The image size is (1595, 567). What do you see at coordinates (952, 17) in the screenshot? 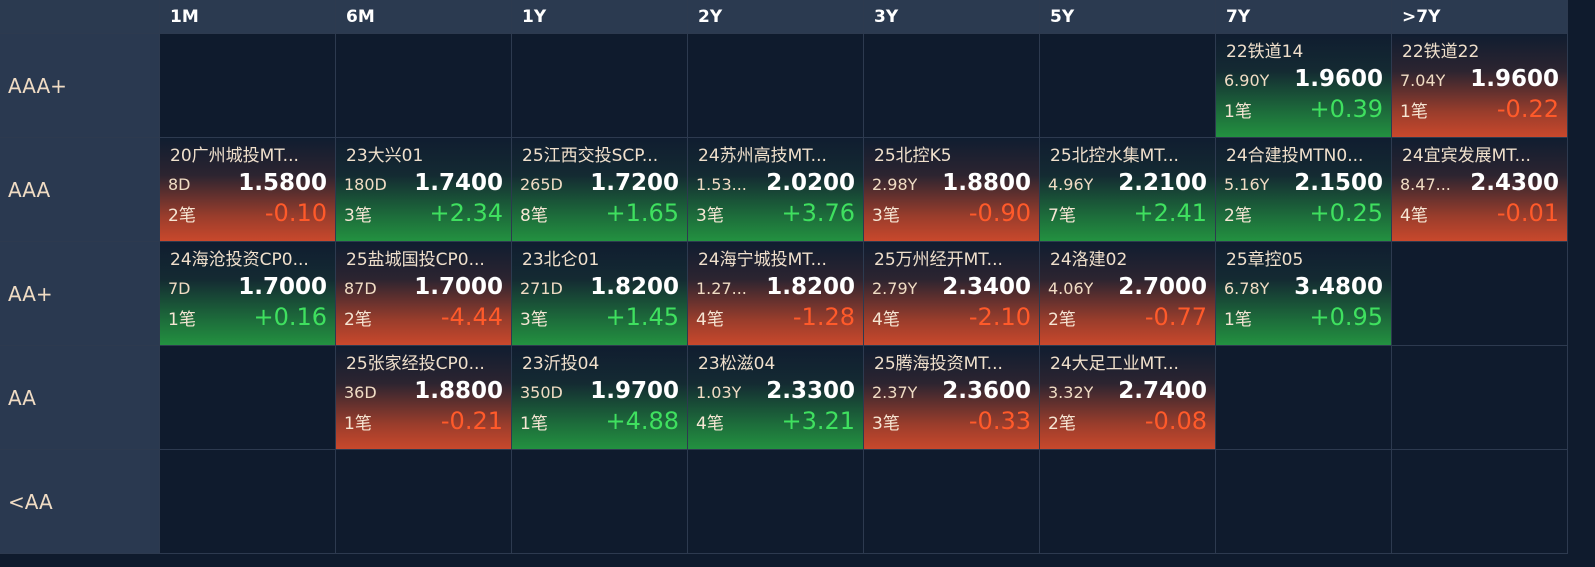
I see `column-header-3y: 3Y` at bounding box center [952, 17].